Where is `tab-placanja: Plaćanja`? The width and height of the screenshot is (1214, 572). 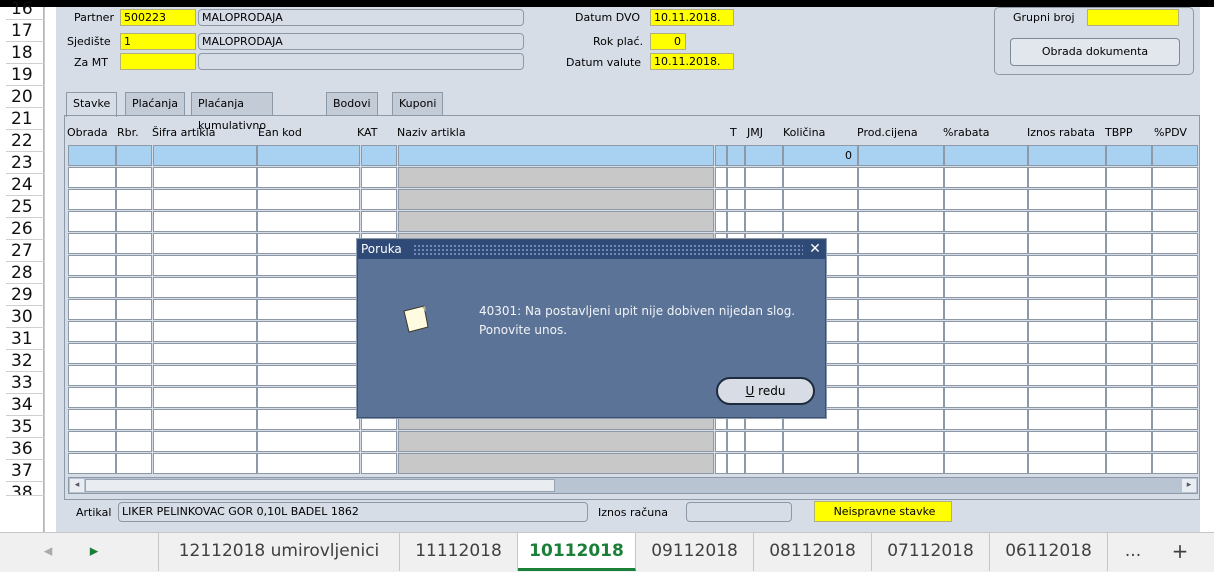
tab-placanja: Plaćanja is located at coordinates (155, 104).